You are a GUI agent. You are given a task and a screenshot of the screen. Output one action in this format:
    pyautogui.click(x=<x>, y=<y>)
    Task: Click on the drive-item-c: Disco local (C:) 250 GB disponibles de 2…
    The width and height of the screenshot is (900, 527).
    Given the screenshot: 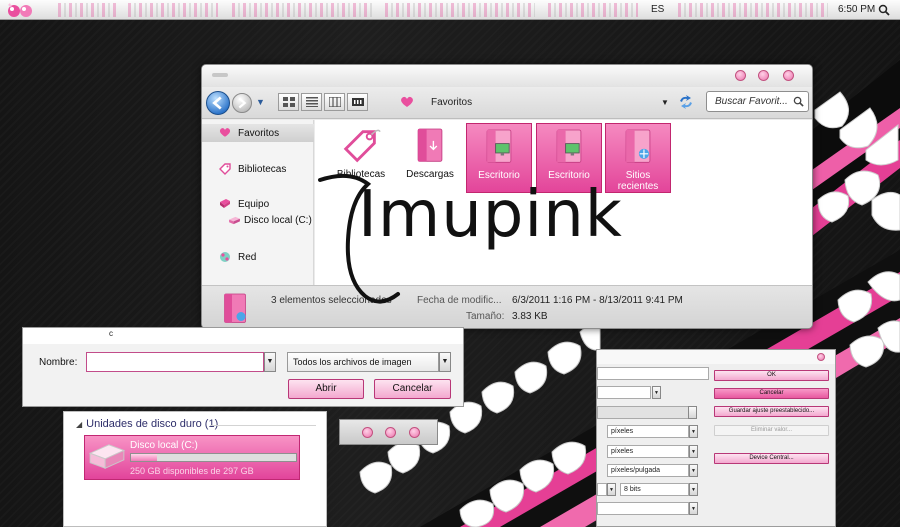 What is the action you would take?
    pyautogui.click(x=192, y=457)
    